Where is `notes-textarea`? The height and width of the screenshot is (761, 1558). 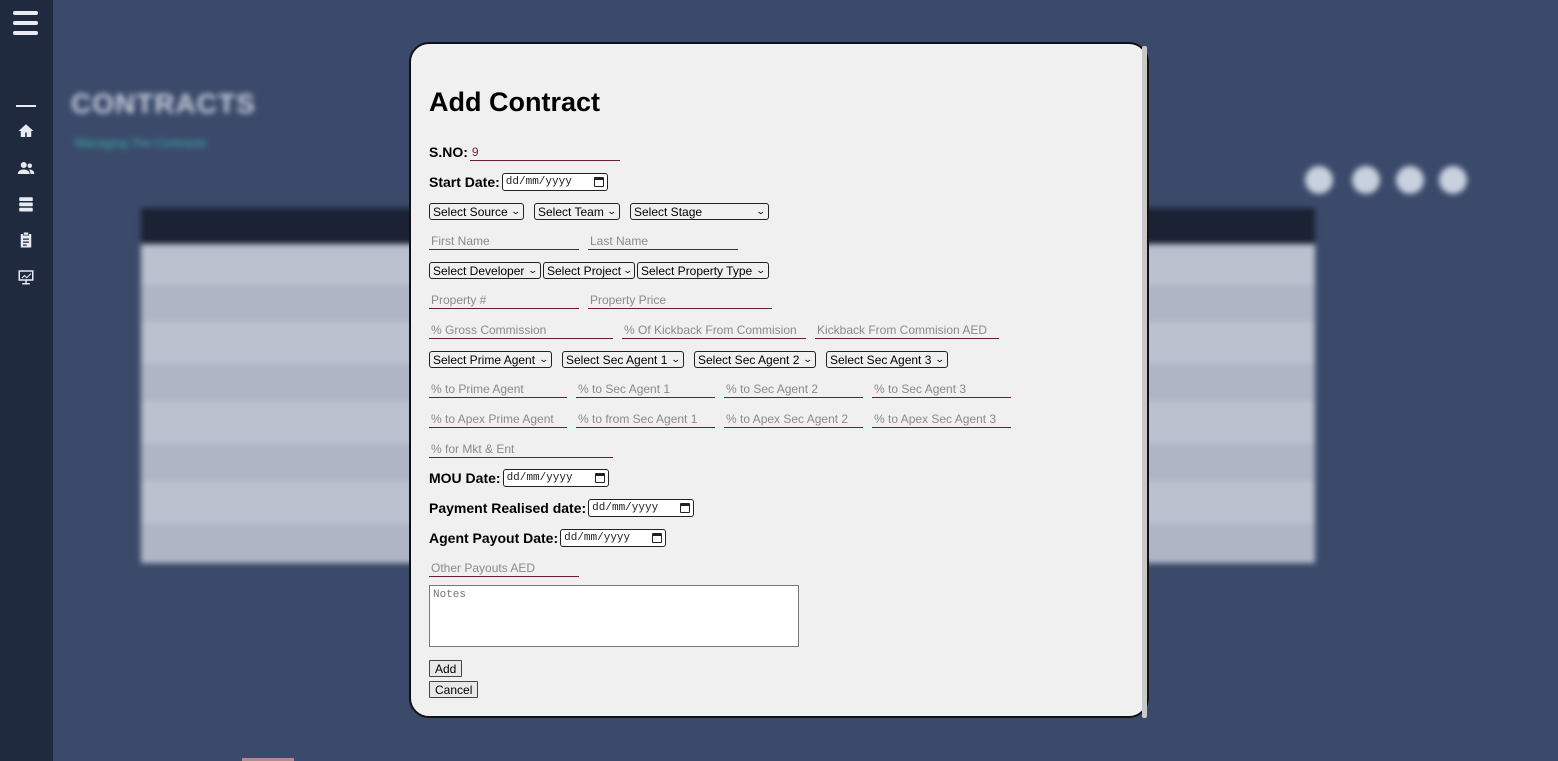 notes-textarea is located at coordinates (614, 616).